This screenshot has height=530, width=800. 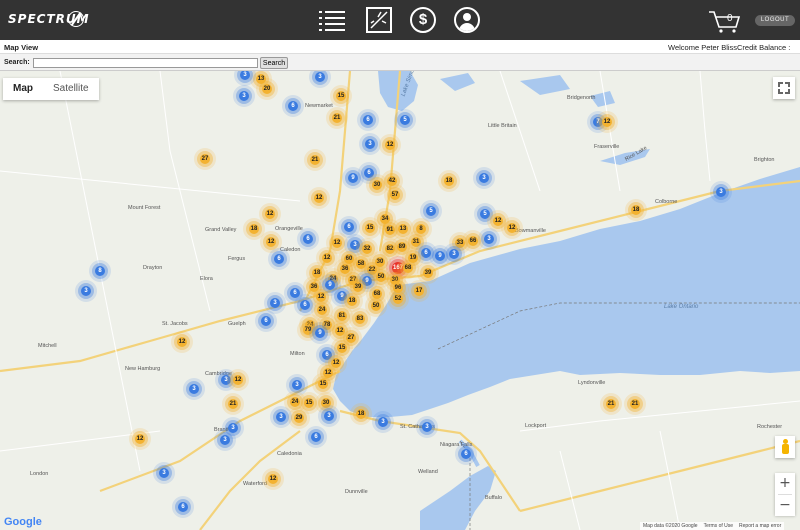 I want to click on cluster-marker: 34, so click(x=385, y=219).